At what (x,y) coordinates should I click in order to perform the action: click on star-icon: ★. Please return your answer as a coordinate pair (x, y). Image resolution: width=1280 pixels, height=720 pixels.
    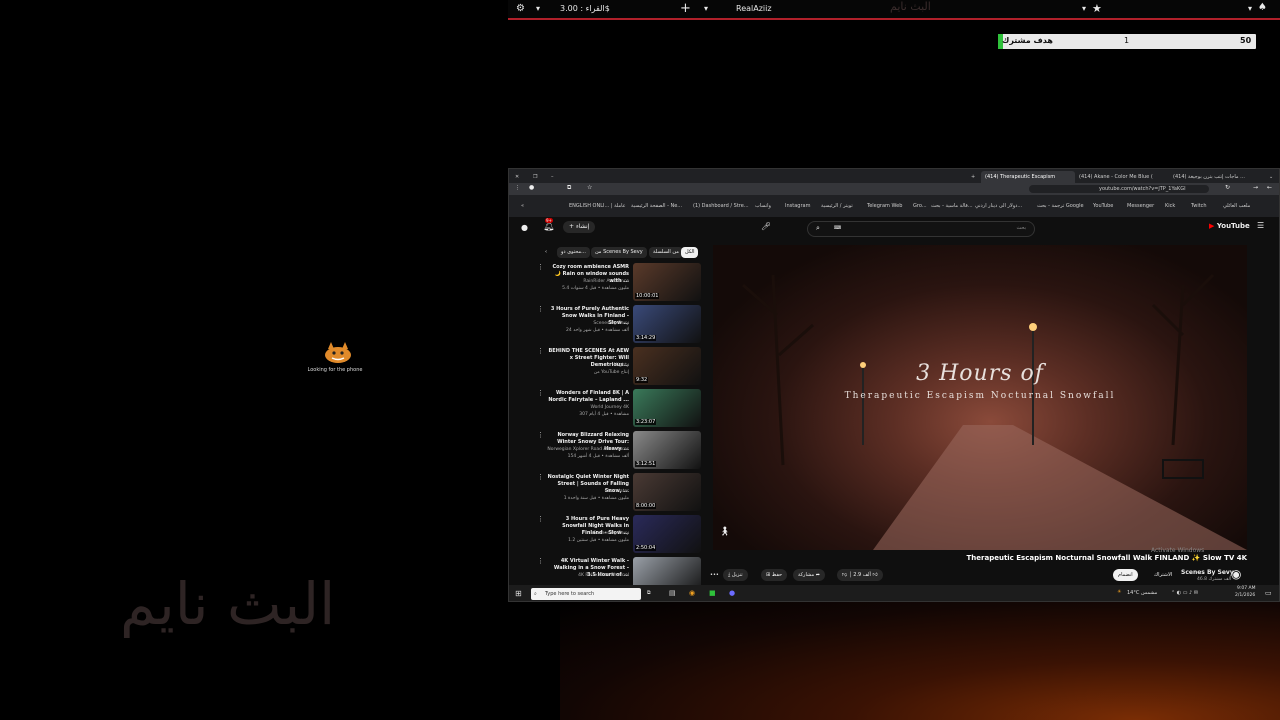
    Looking at the image, I should click on (1097, 8).